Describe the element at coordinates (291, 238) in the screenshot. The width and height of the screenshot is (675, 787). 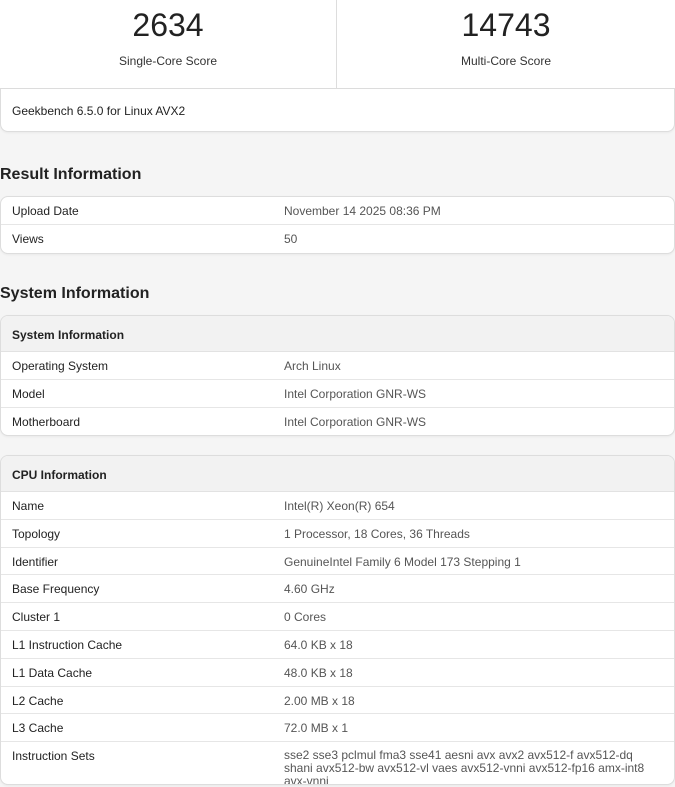
I see `row-value: 50` at that location.